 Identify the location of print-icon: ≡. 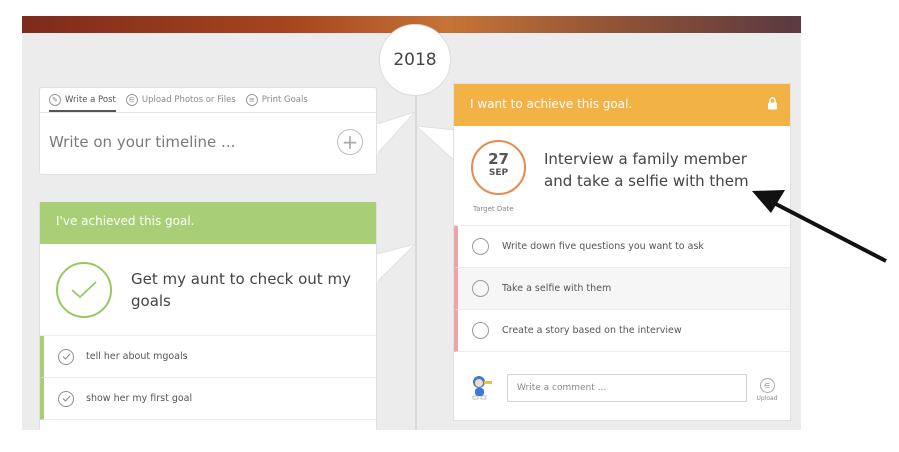
(251, 100).